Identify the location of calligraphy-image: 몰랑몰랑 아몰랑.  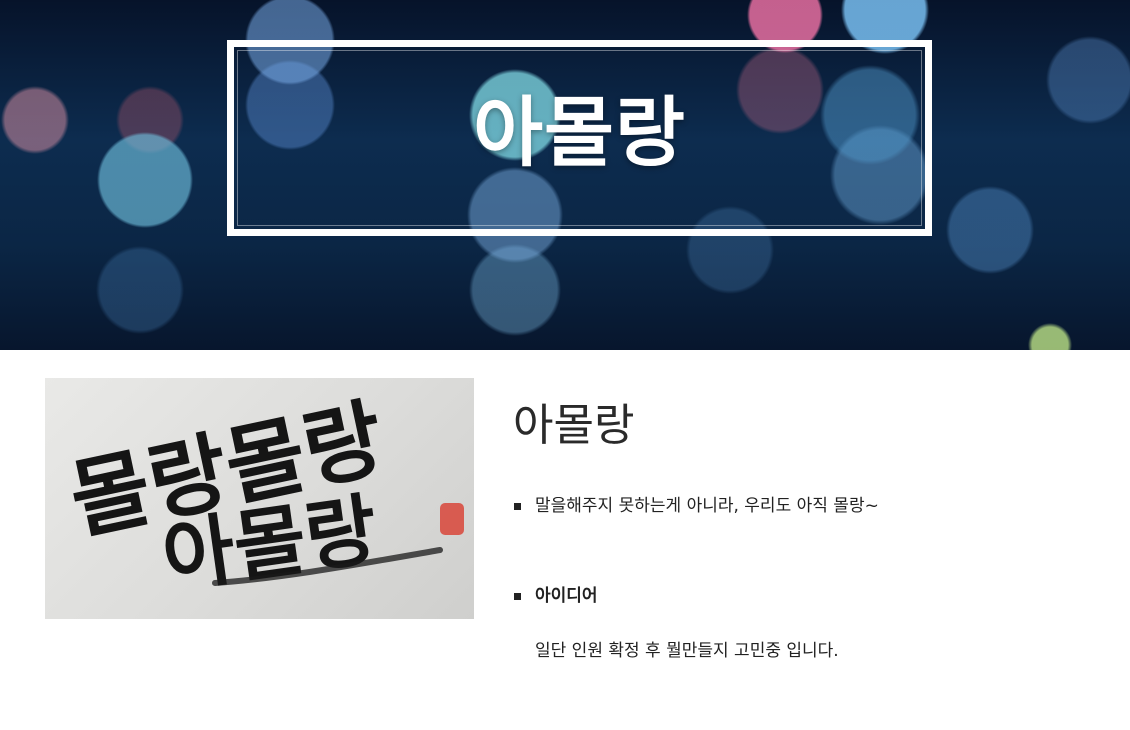
(259, 498).